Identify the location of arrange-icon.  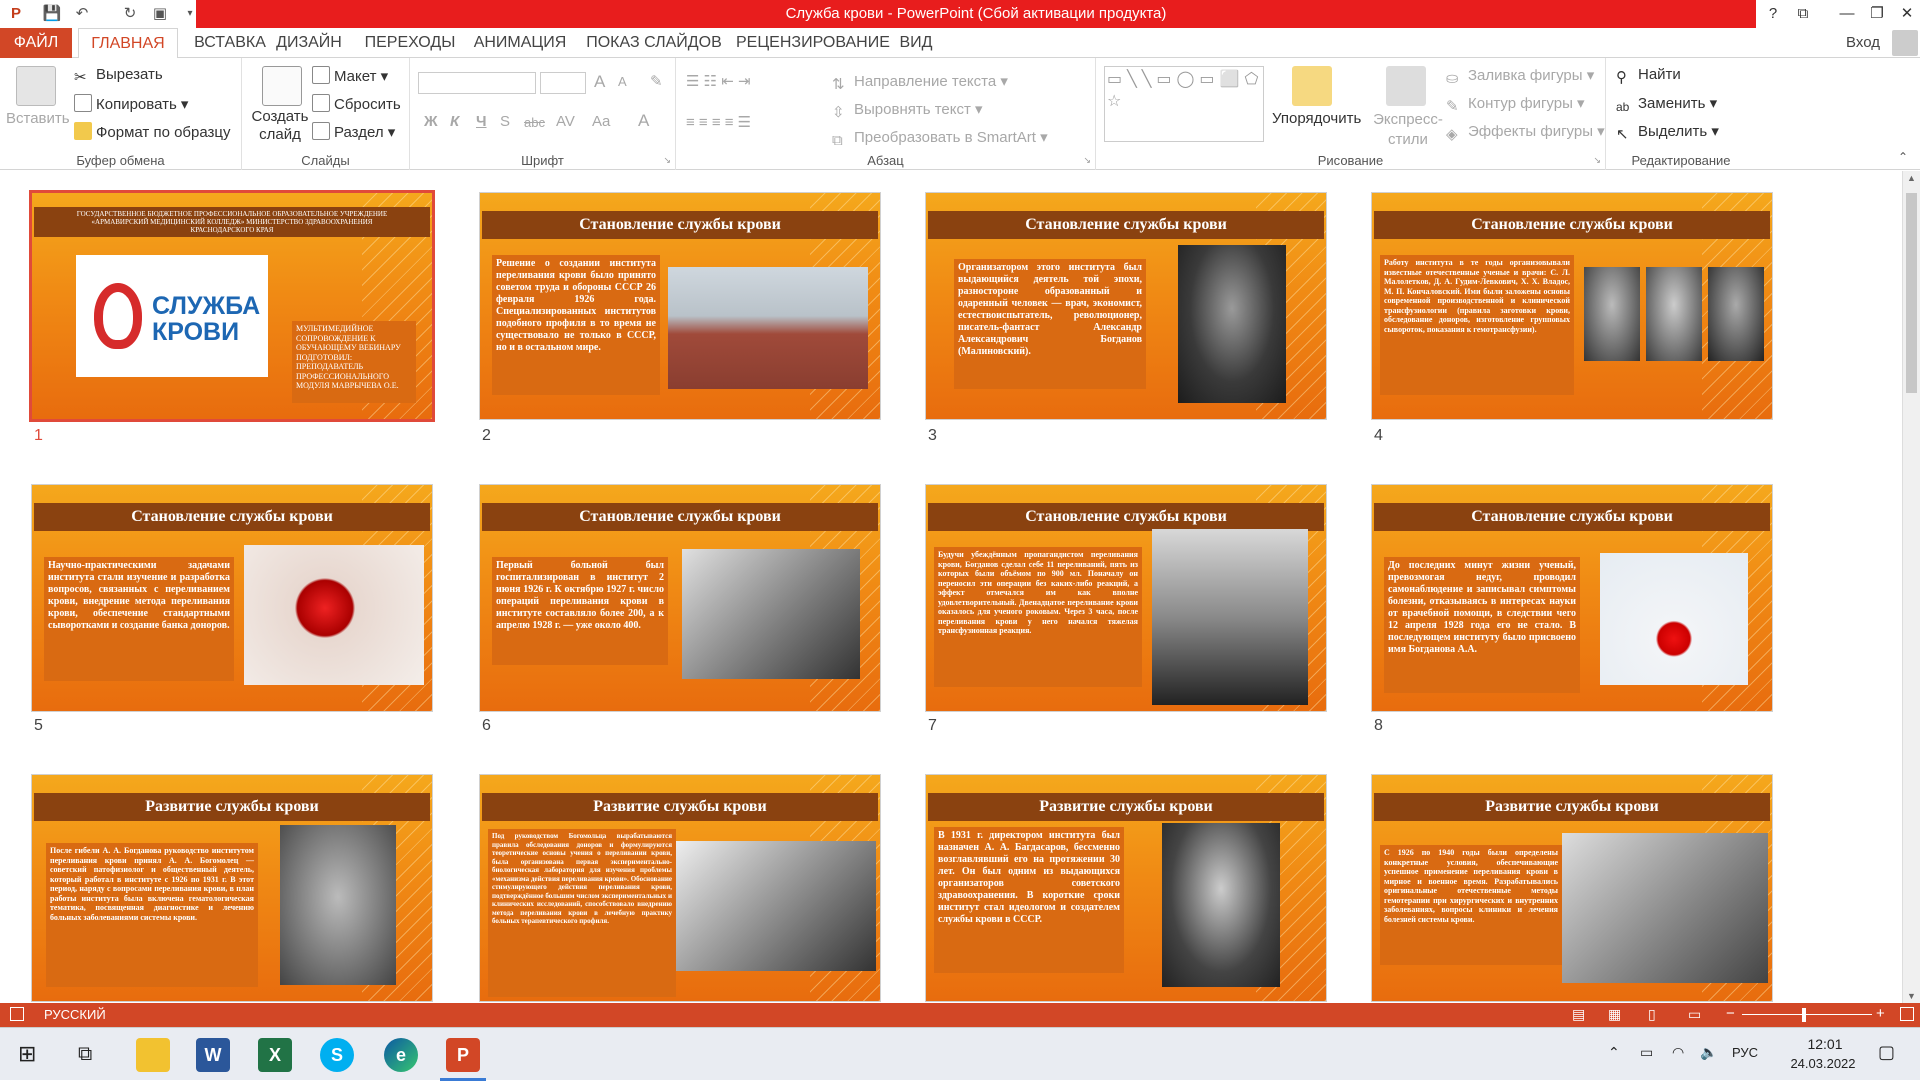
(1312, 86).